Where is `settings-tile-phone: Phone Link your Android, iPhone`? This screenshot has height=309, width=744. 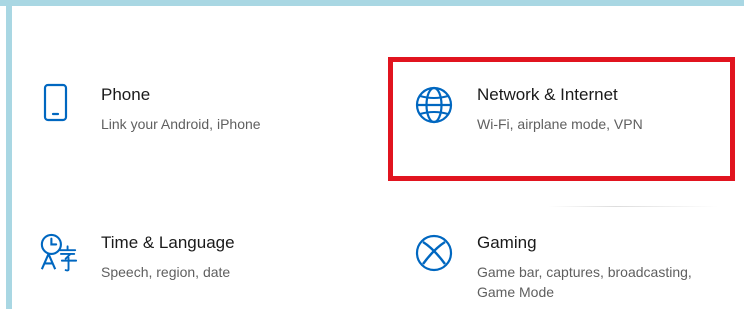 settings-tile-phone: Phone Link your Android, iPhone is located at coordinates (189, 114).